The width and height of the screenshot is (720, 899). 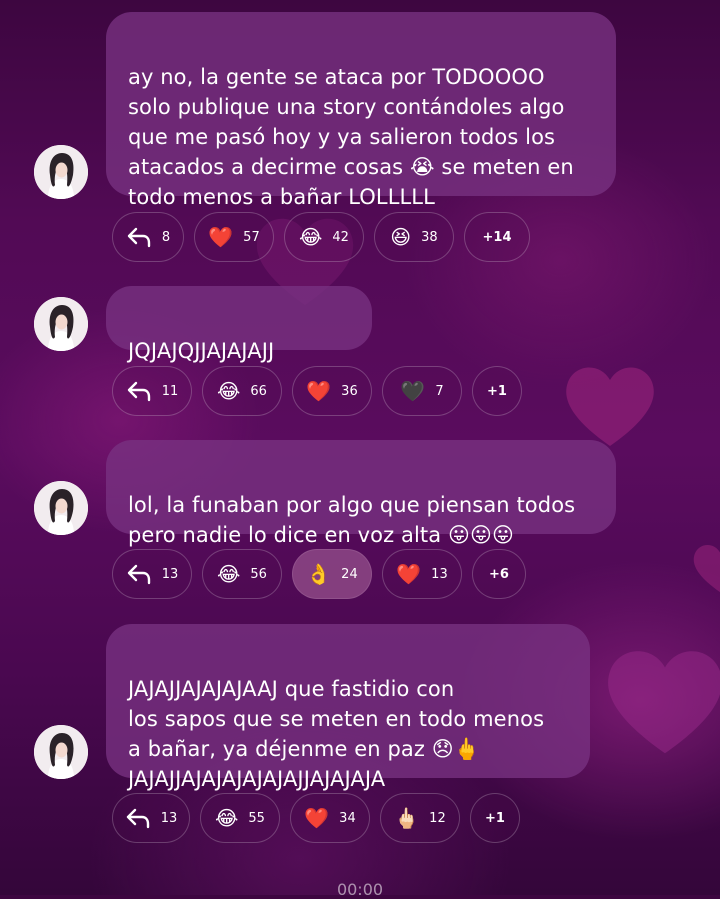 I want to click on message-text: JQJAJQJJAJAJAJJ, so click(x=201, y=351).